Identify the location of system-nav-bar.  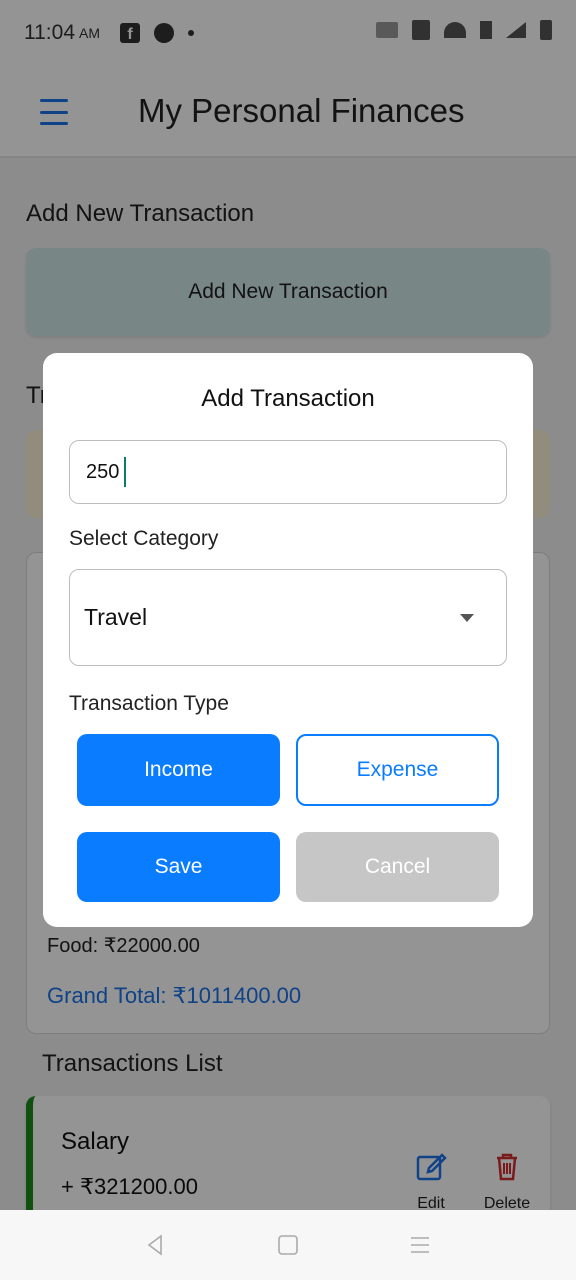
(288, 1245).